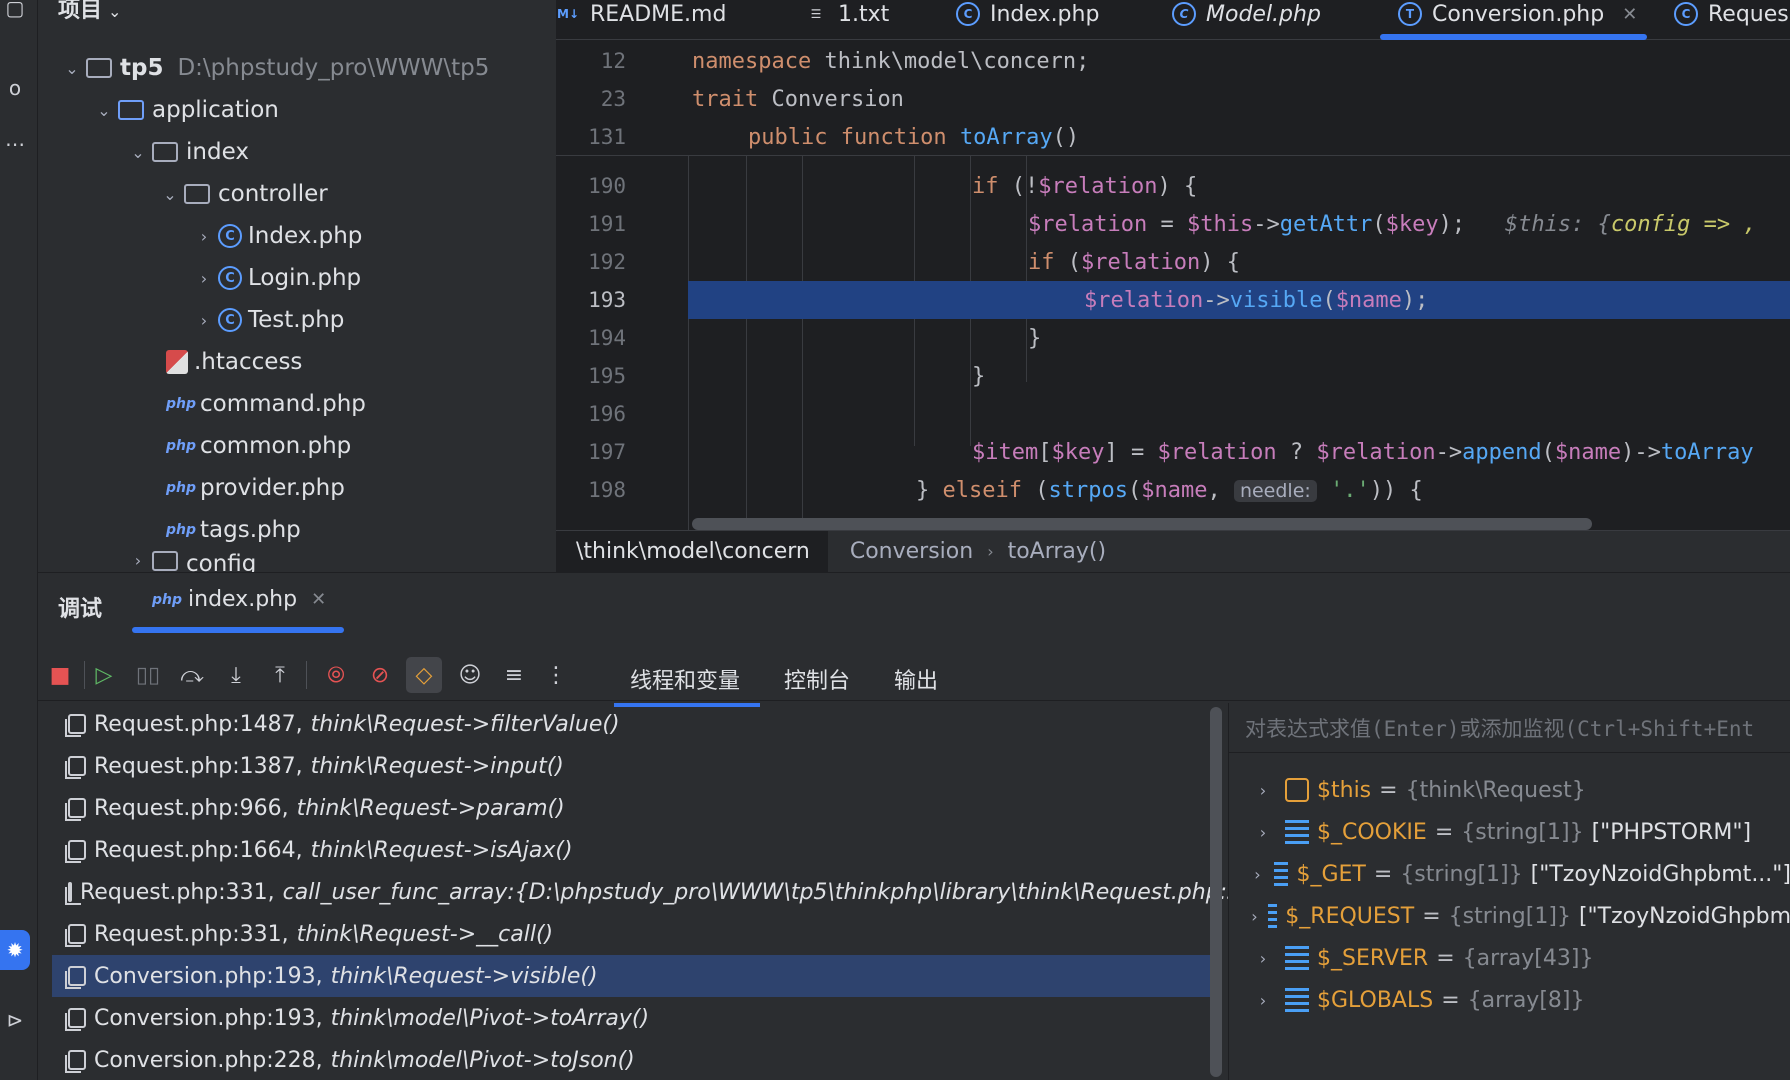 This screenshot has height=1080, width=1790. I want to click on resume-icon: ▷, so click(104, 675).